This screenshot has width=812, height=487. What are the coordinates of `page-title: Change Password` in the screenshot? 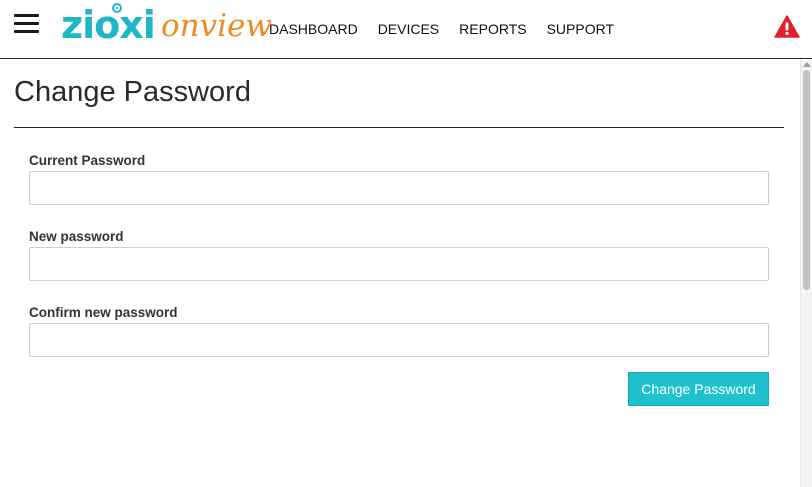 It's located at (132, 92).